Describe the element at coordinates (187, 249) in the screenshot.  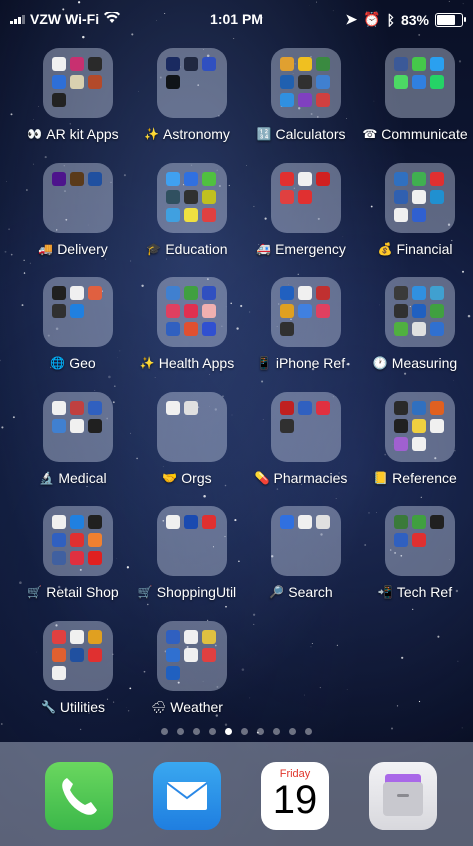
I see `folder-label: 🎓 Education` at that location.